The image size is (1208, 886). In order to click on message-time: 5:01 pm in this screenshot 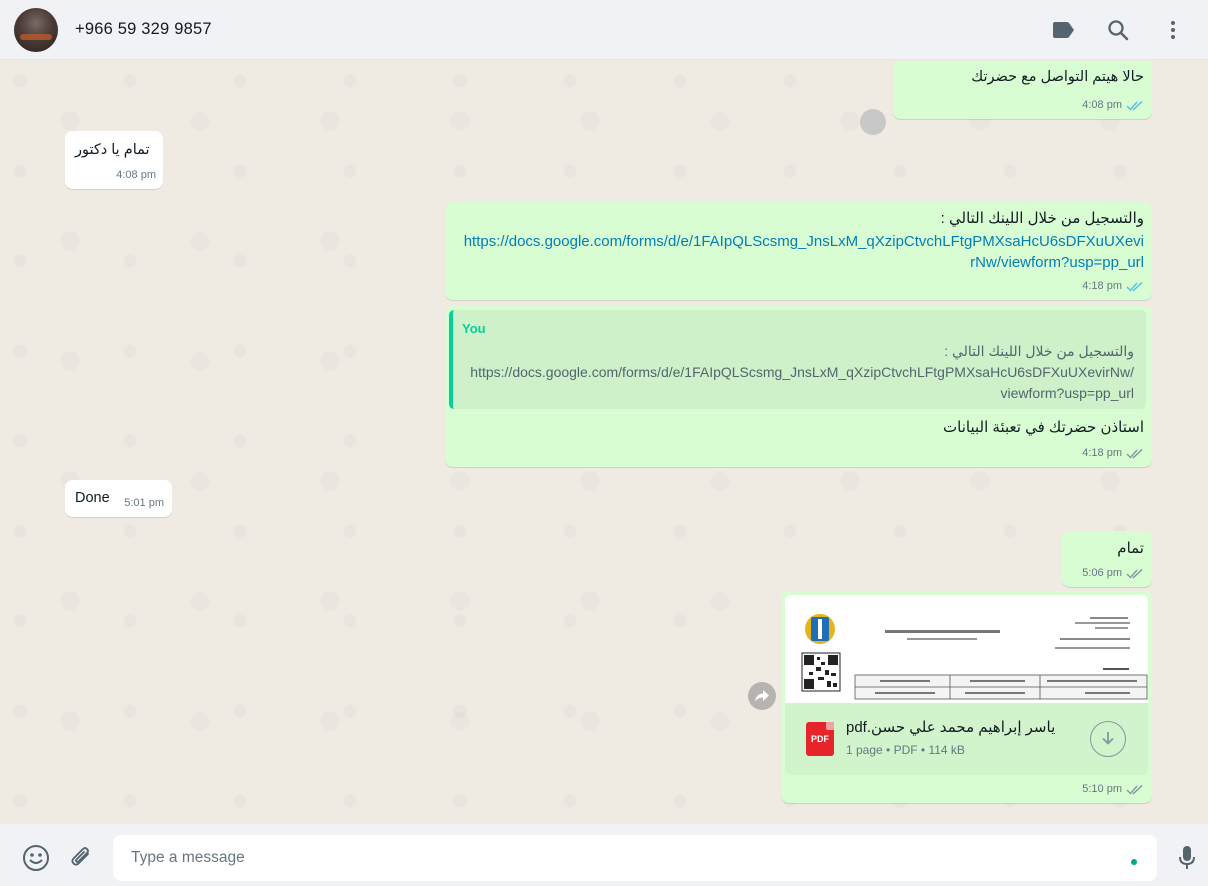, I will do `click(144, 503)`.